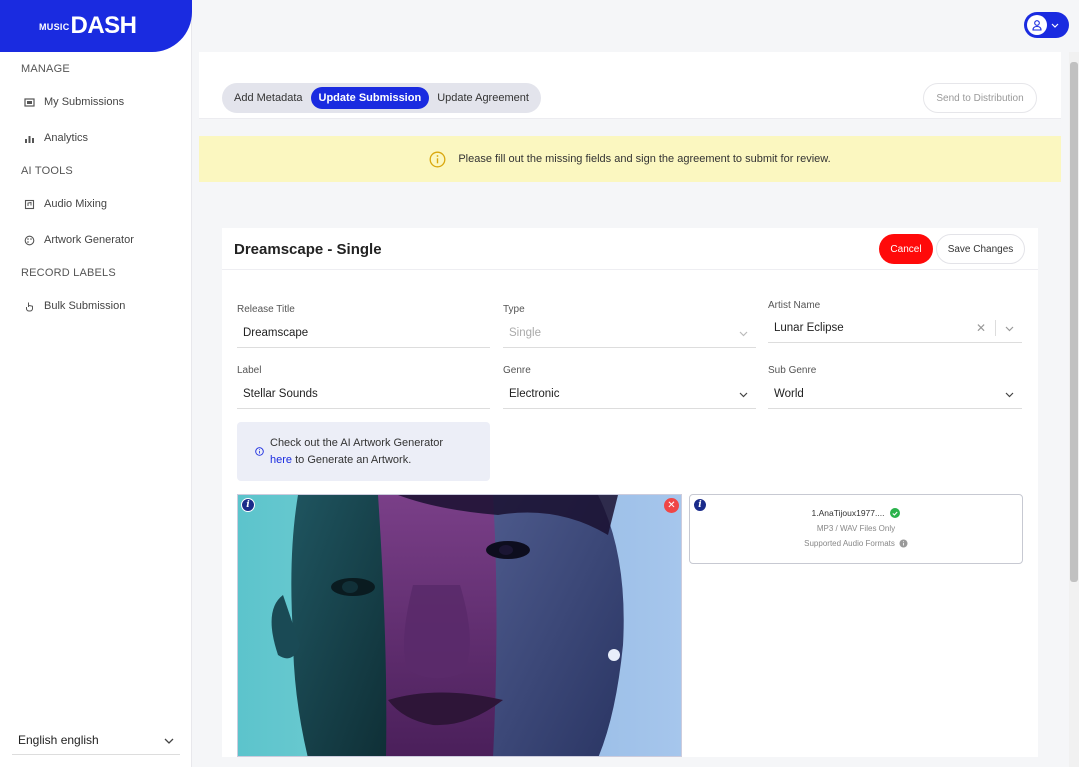 Image resolution: width=1079 pixels, height=767 pixels. Describe the element at coordinates (363, 394) in the screenshot. I see `label-input: Stellar Sounds` at that location.